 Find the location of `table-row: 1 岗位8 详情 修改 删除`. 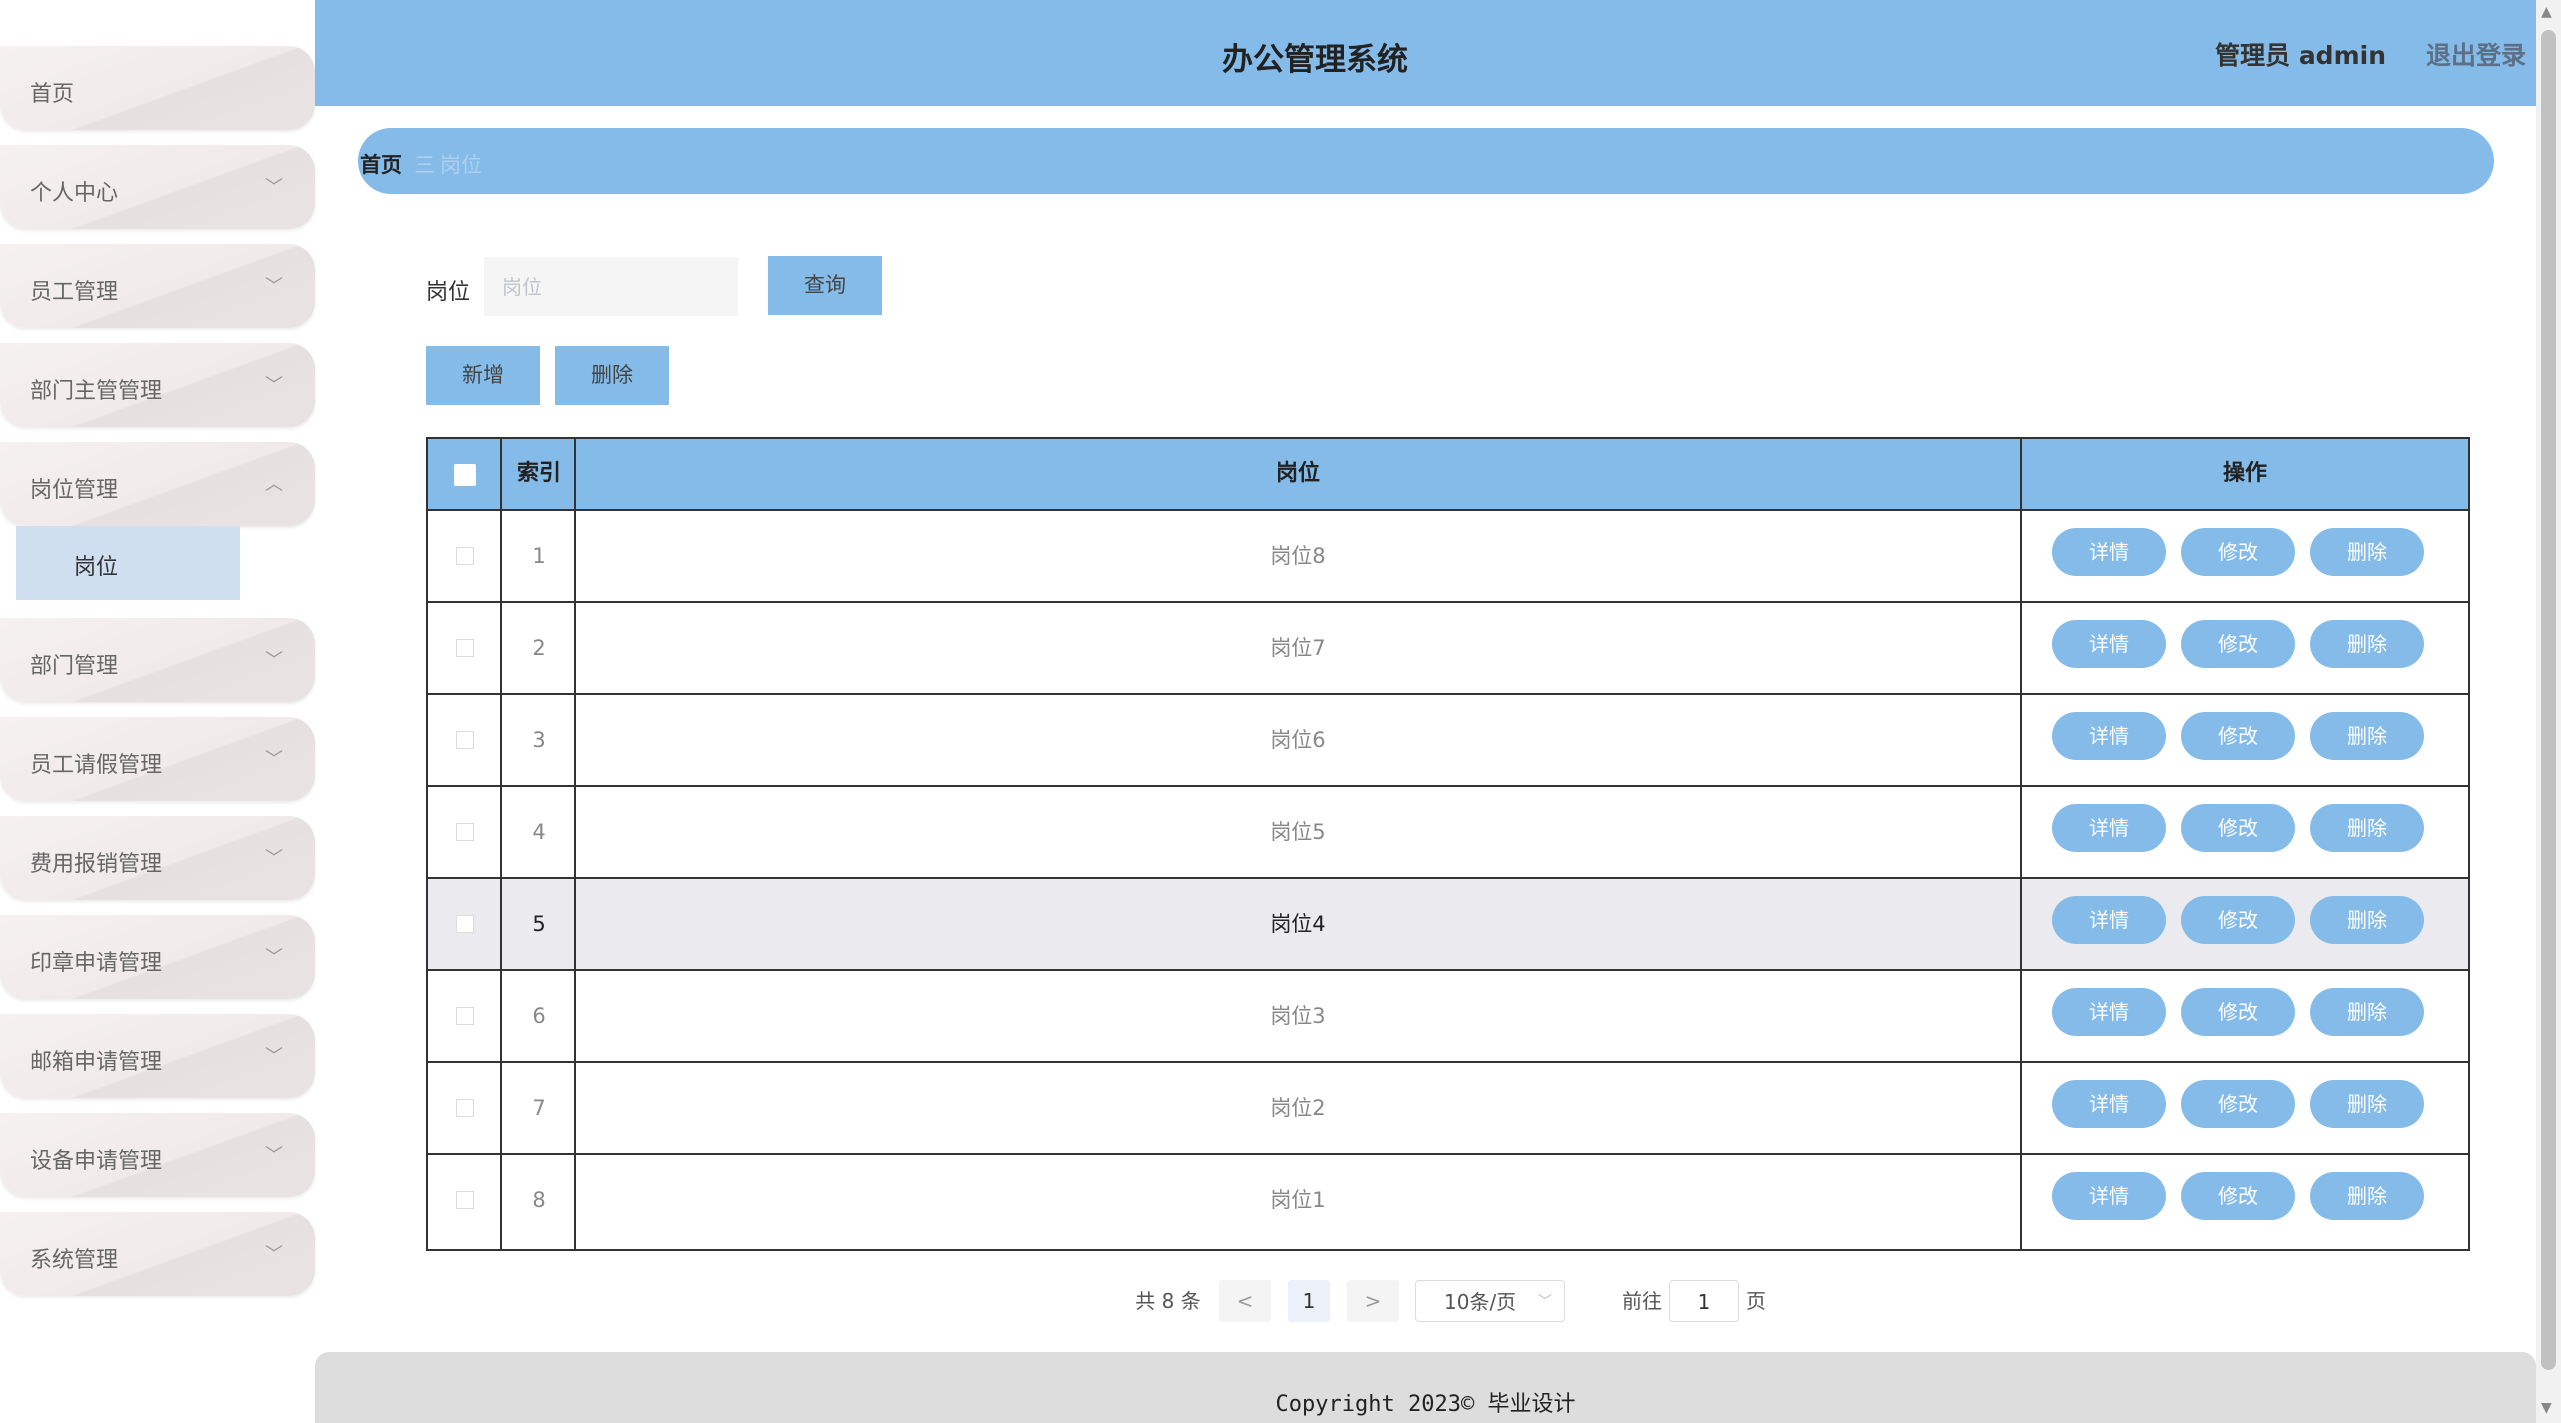

table-row: 1 岗位8 详情 修改 删除 is located at coordinates (1448, 557).